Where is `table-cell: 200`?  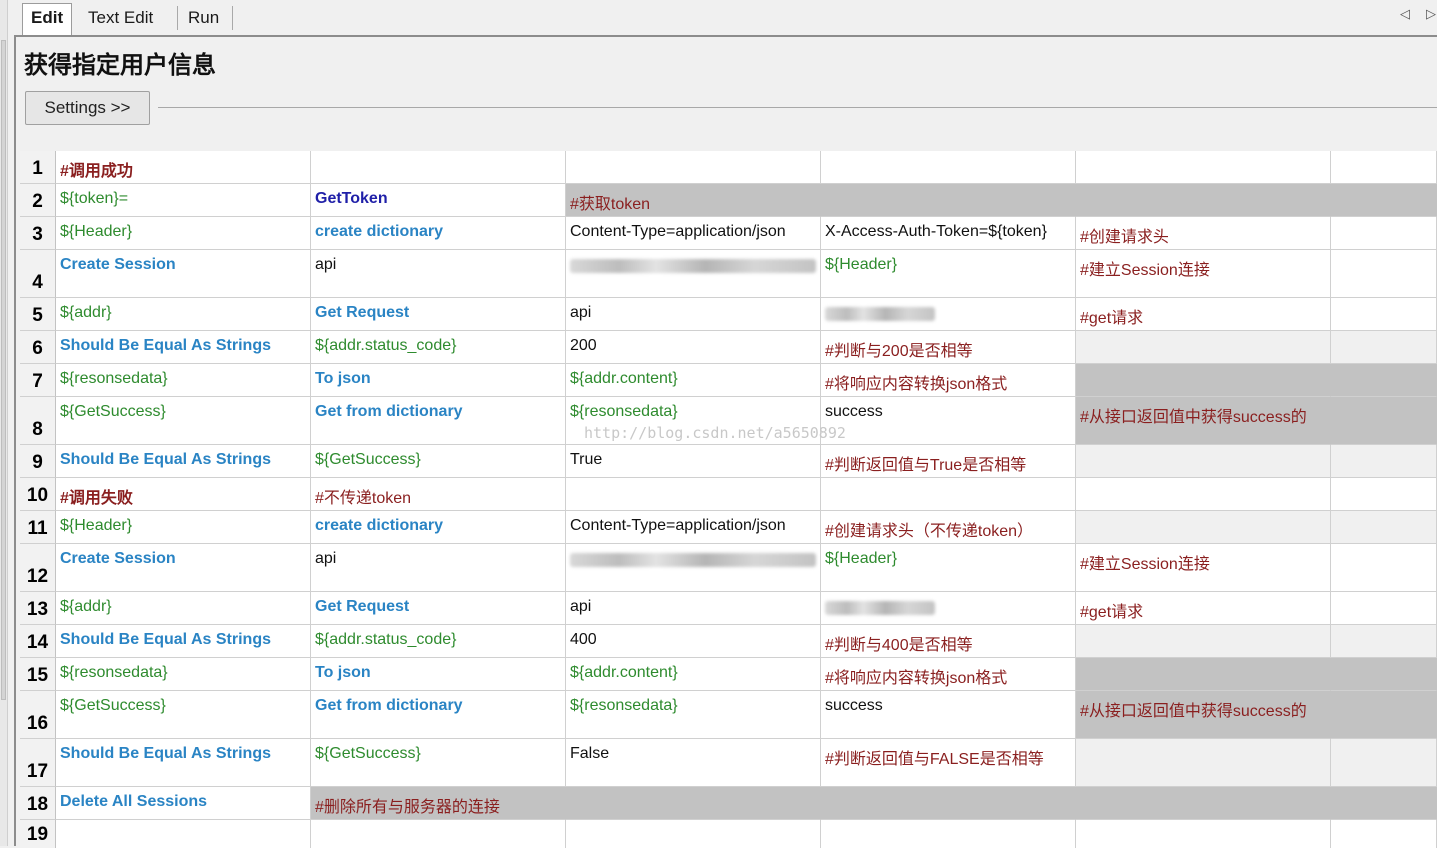
table-cell: 200 is located at coordinates (693, 347).